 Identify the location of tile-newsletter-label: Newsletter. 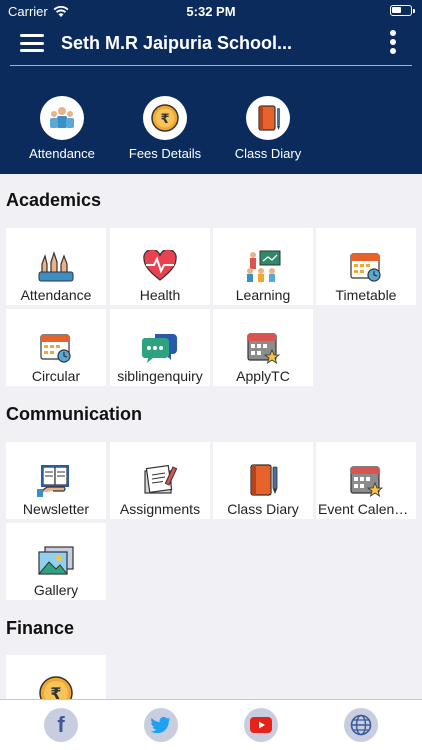
(56, 509).